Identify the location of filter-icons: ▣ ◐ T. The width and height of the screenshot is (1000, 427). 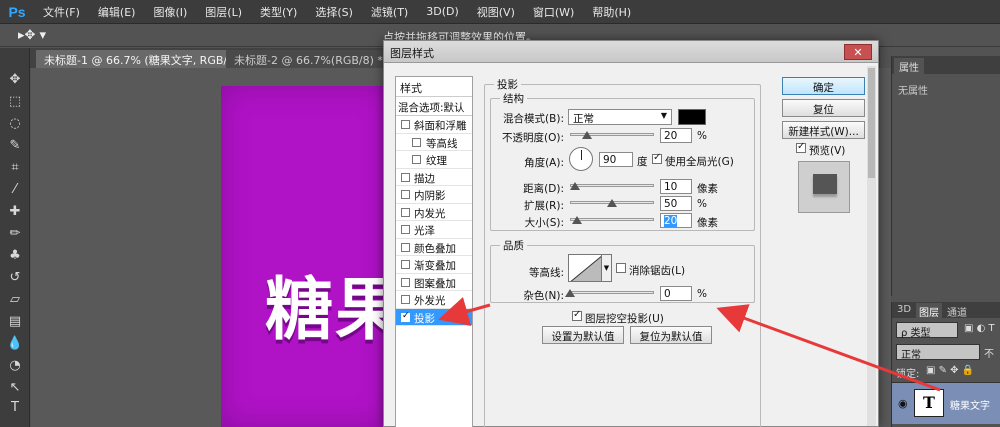
(979, 331).